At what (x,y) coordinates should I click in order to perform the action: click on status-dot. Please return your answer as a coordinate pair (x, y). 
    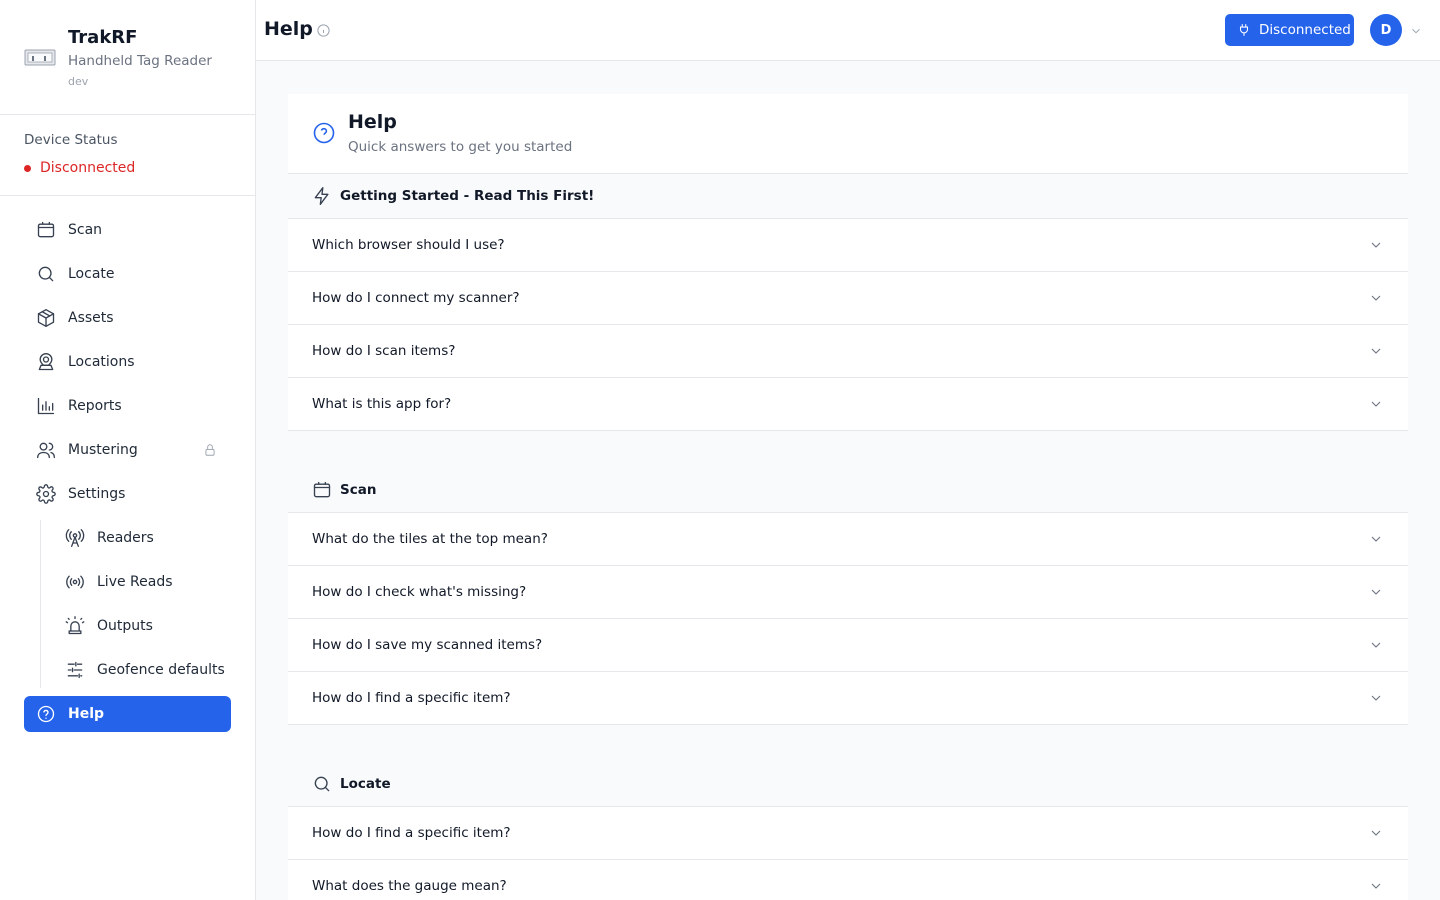
    Looking at the image, I should click on (27, 168).